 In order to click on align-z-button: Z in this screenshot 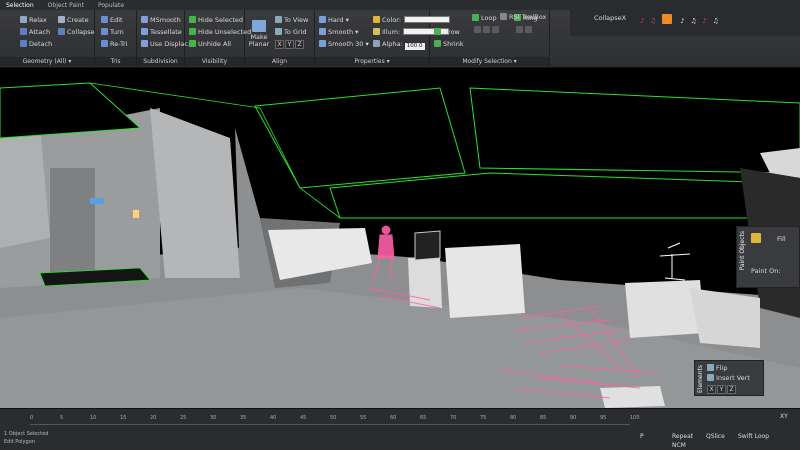, I will do `click(299, 44)`.